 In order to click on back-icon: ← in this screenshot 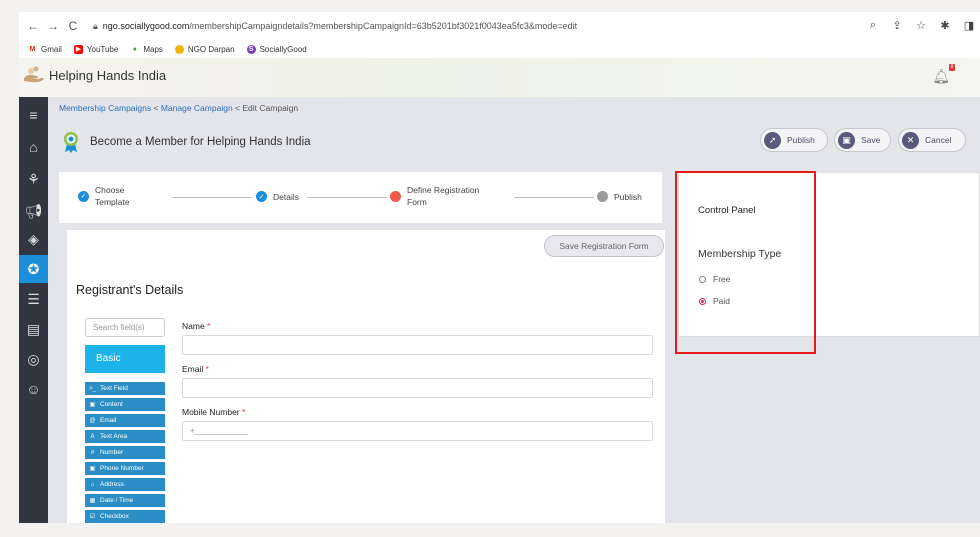, I will do `click(33, 26)`.